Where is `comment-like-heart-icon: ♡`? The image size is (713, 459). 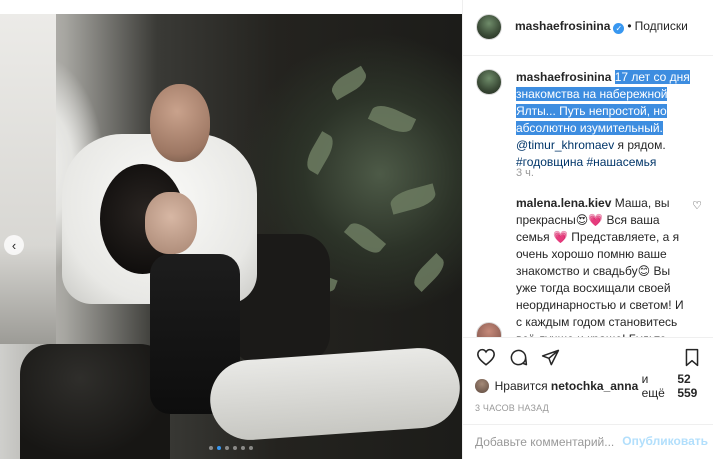 comment-like-heart-icon: ♡ is located at coordinates (697, 205).